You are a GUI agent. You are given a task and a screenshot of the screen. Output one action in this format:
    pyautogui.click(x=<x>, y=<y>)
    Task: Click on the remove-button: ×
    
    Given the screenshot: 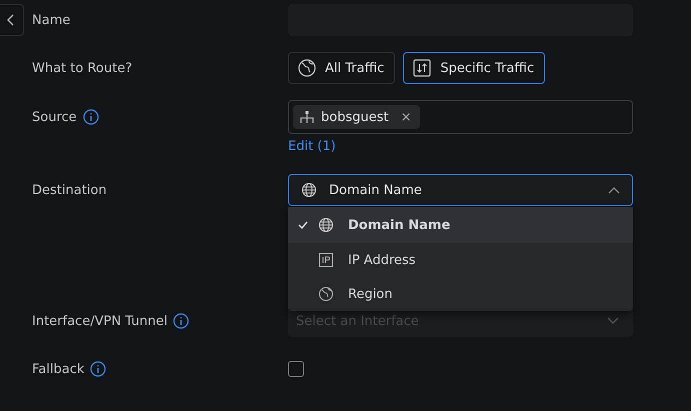 What is the action you would take?
    pyautogui.click(x=406, y=117)
    